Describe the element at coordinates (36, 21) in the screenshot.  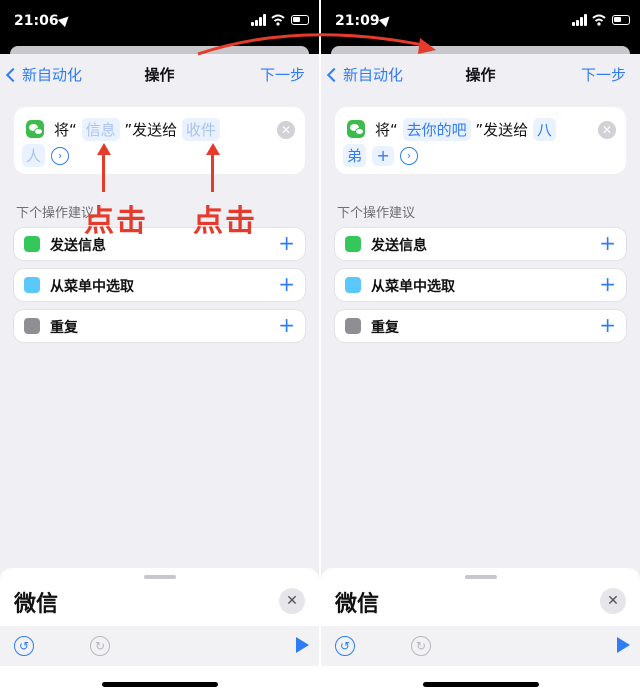
I see `status-time: 21:06` at that location.